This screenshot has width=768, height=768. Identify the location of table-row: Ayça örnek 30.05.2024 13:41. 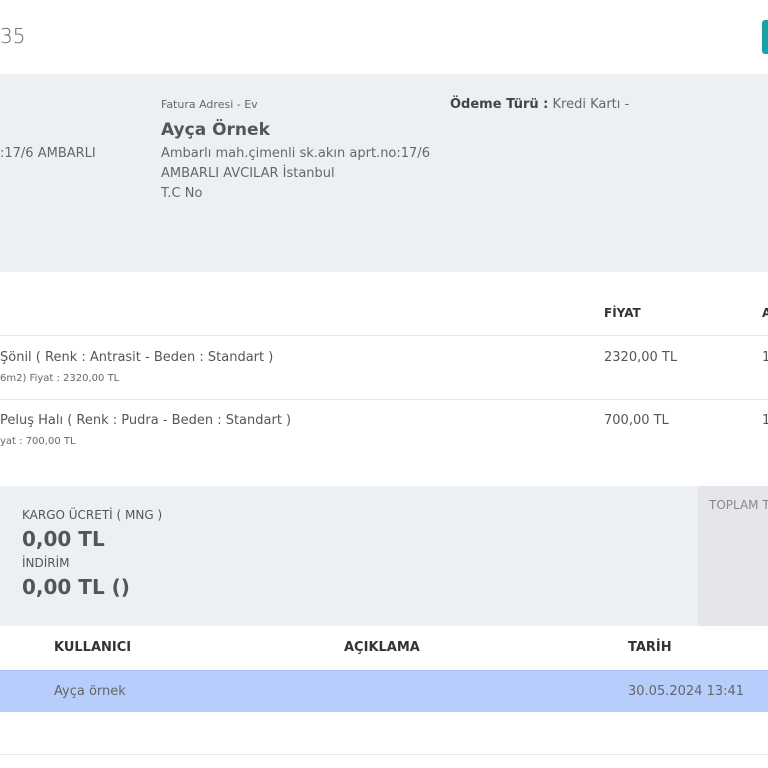
(384, 691).